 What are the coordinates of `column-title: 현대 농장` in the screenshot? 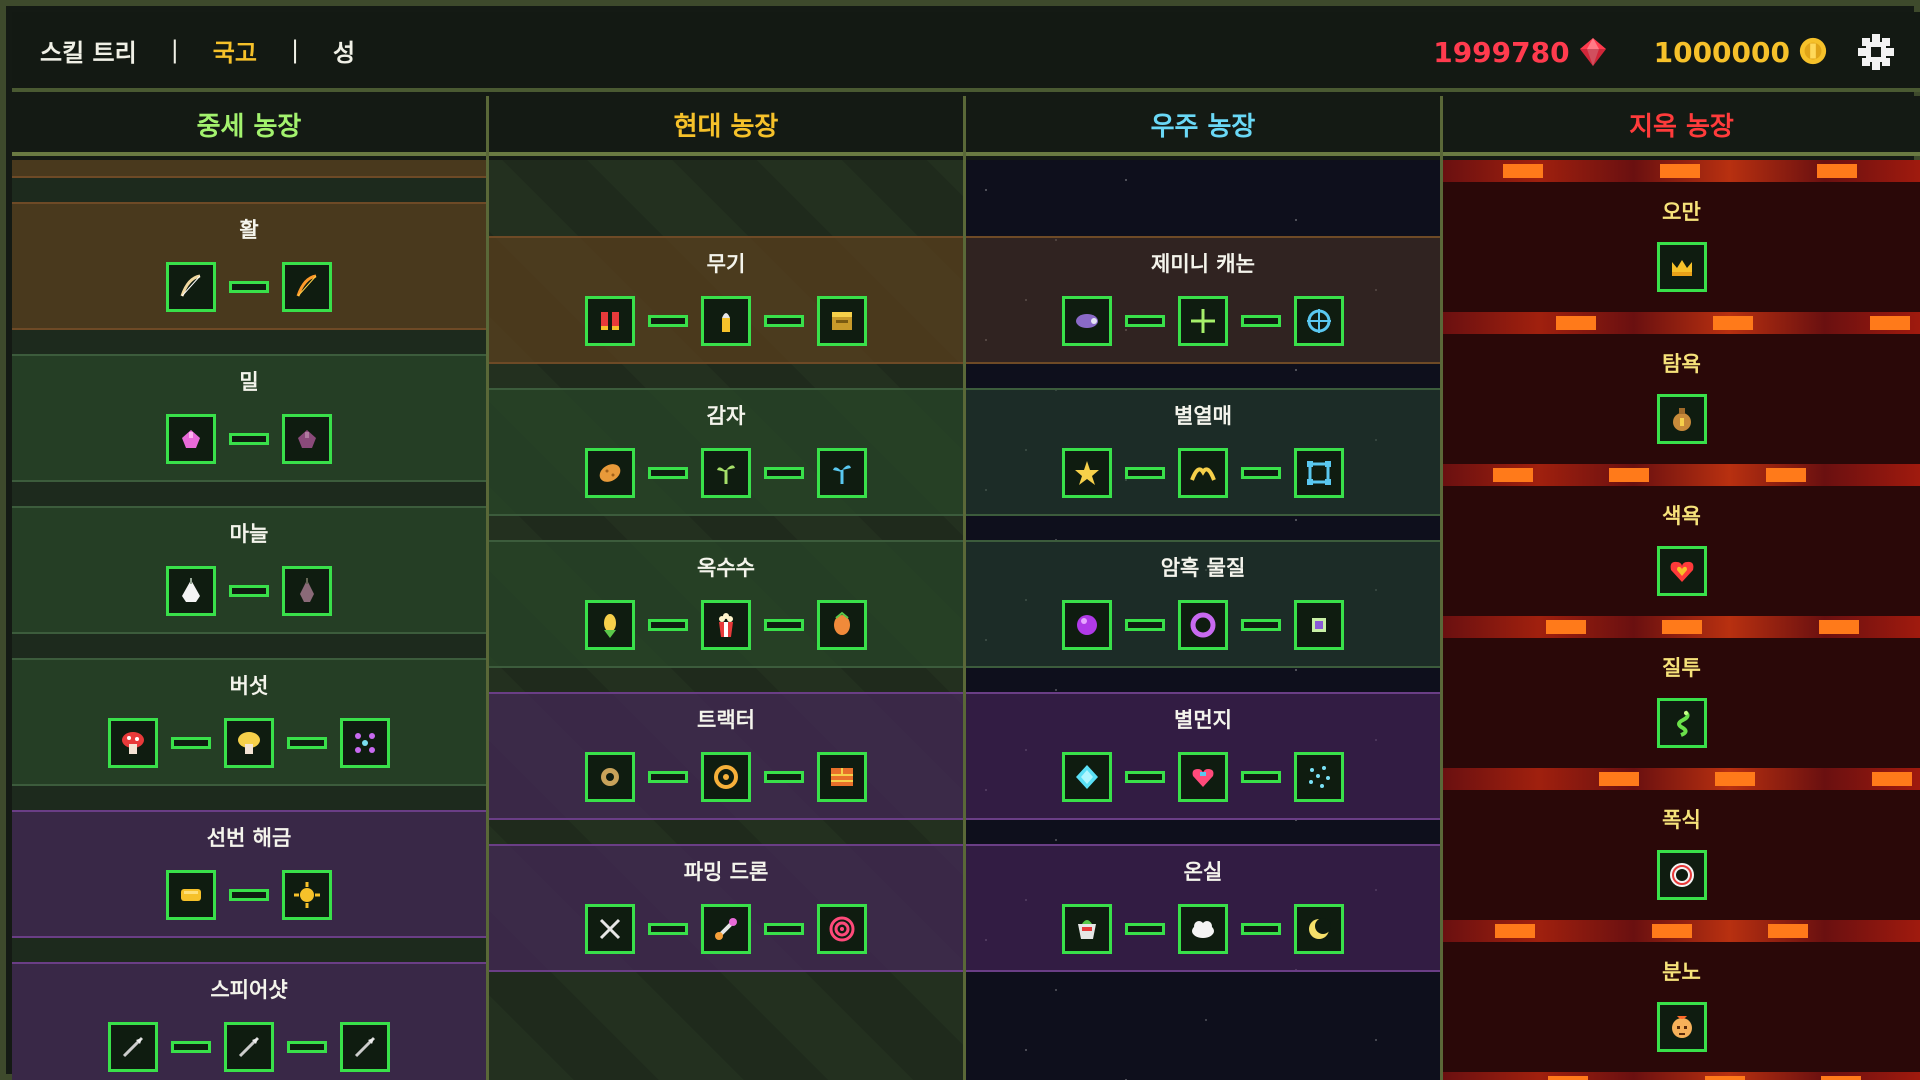 It's located at (726, 126).